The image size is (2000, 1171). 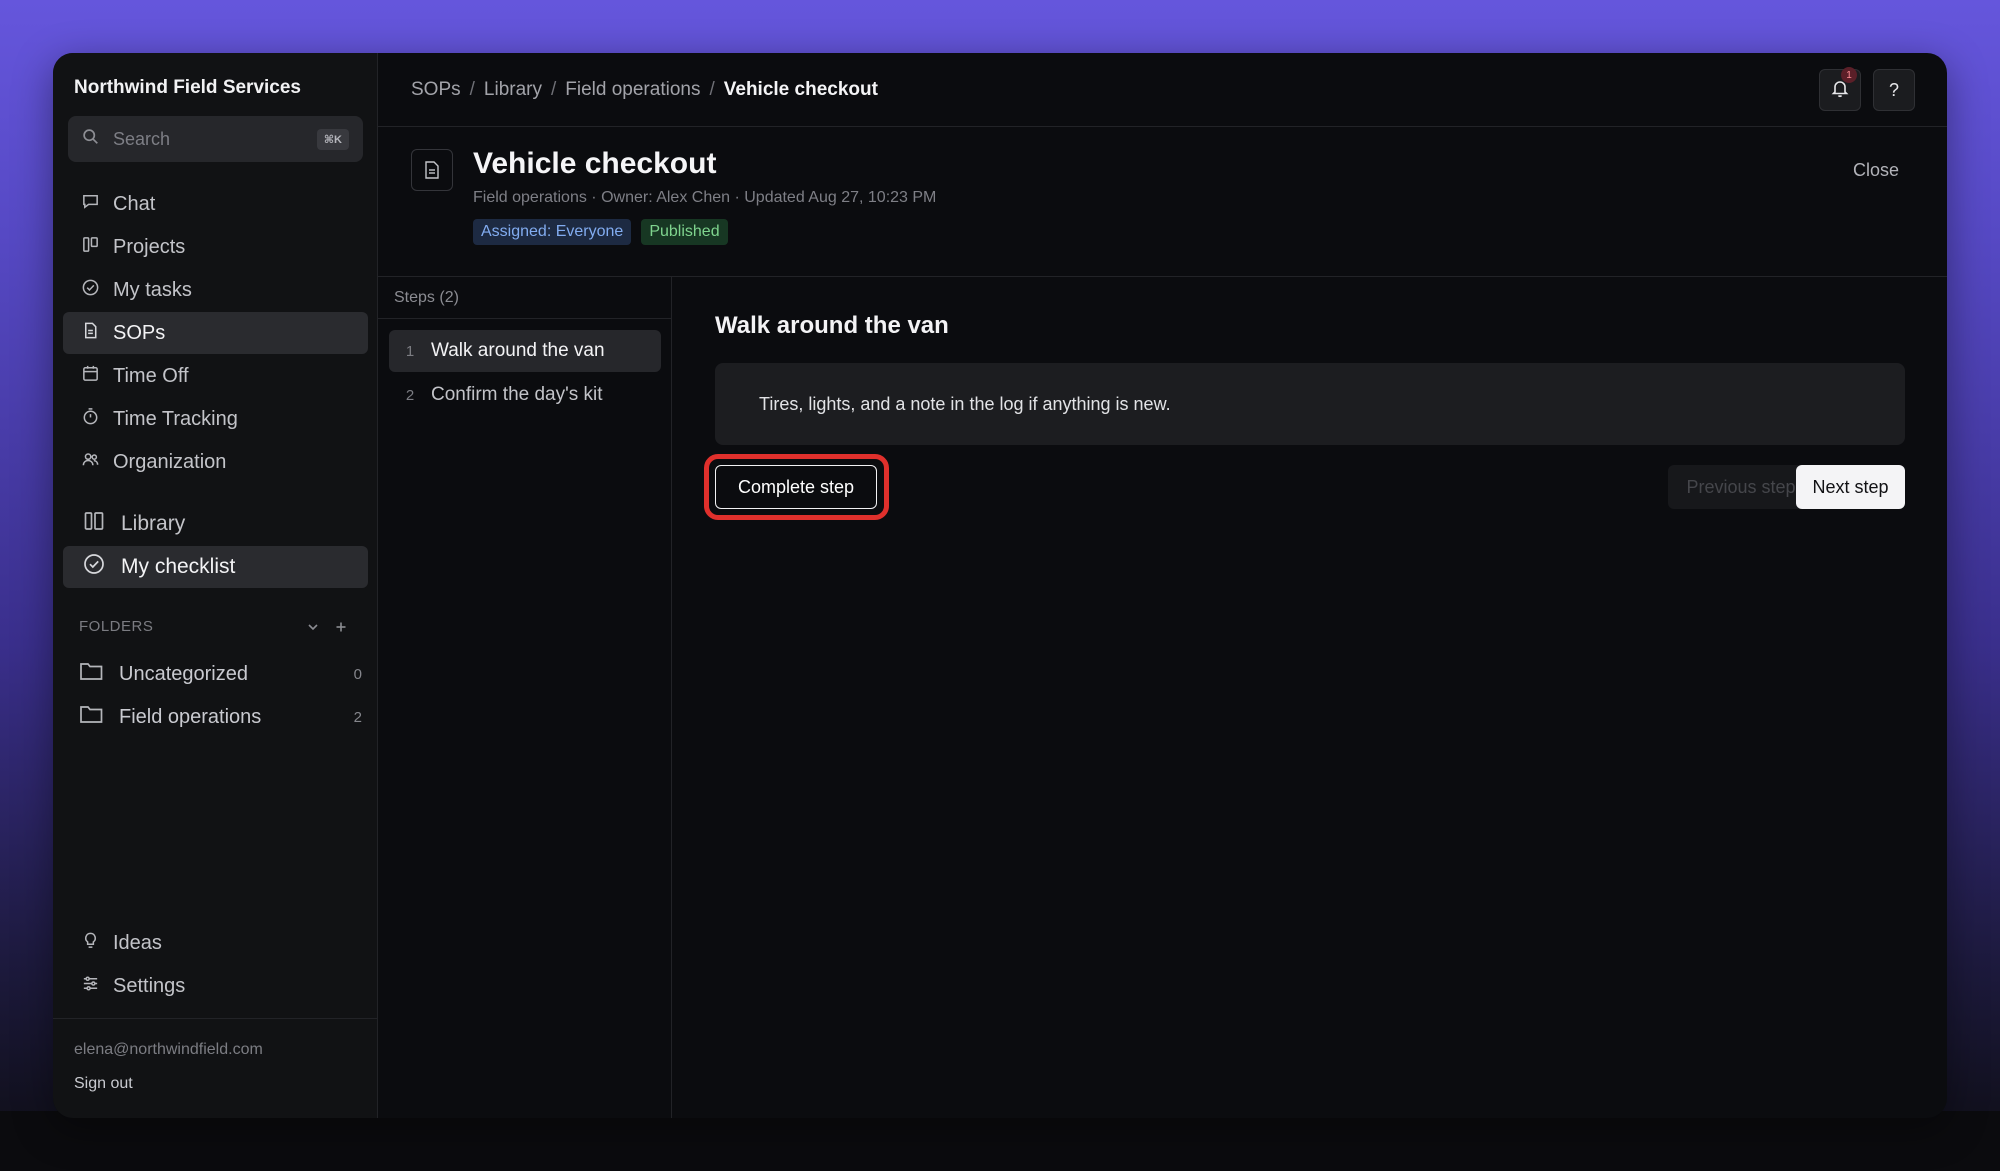 I want to click on calendar-icon, so click(x=97, y=376).